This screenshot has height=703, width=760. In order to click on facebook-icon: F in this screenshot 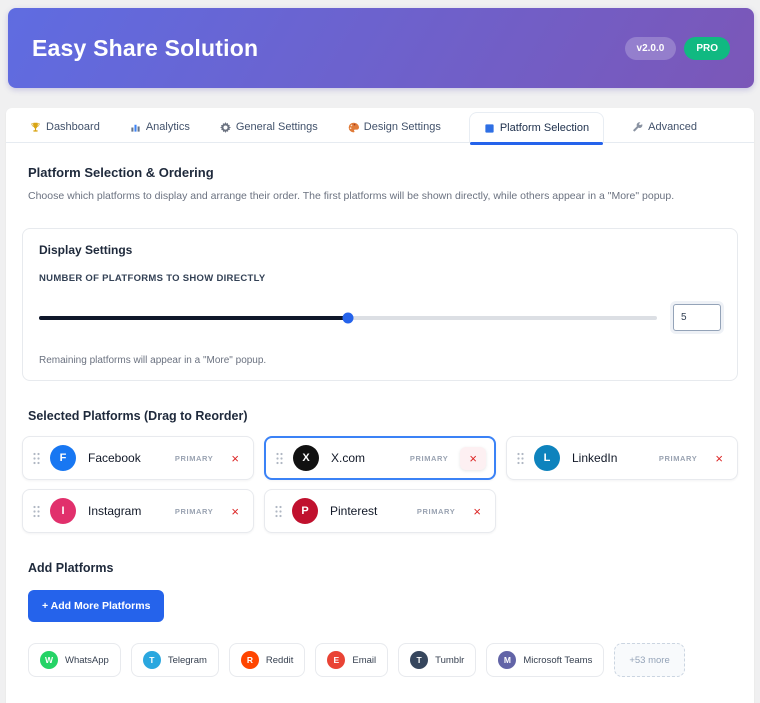, I will do `click(63, 458)`.